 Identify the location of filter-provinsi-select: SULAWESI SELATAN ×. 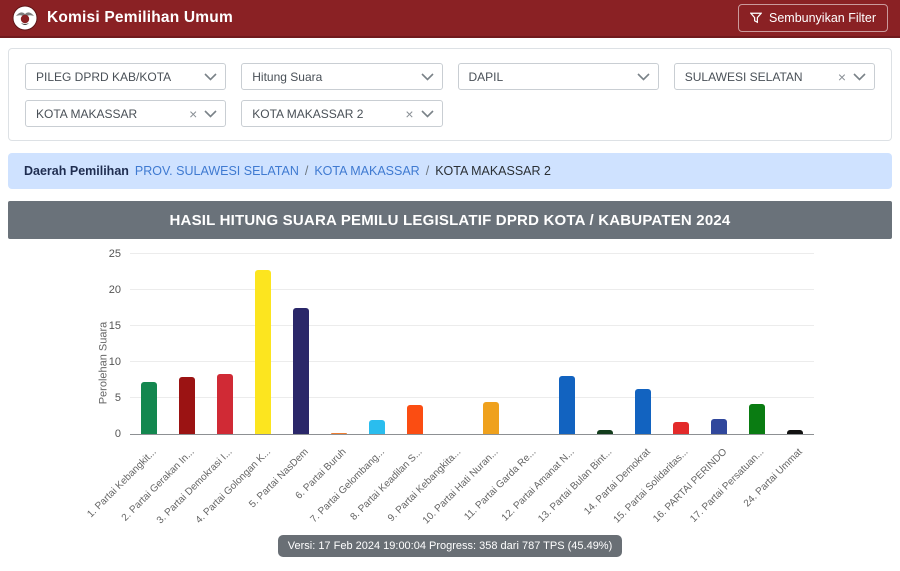
(774, 76).